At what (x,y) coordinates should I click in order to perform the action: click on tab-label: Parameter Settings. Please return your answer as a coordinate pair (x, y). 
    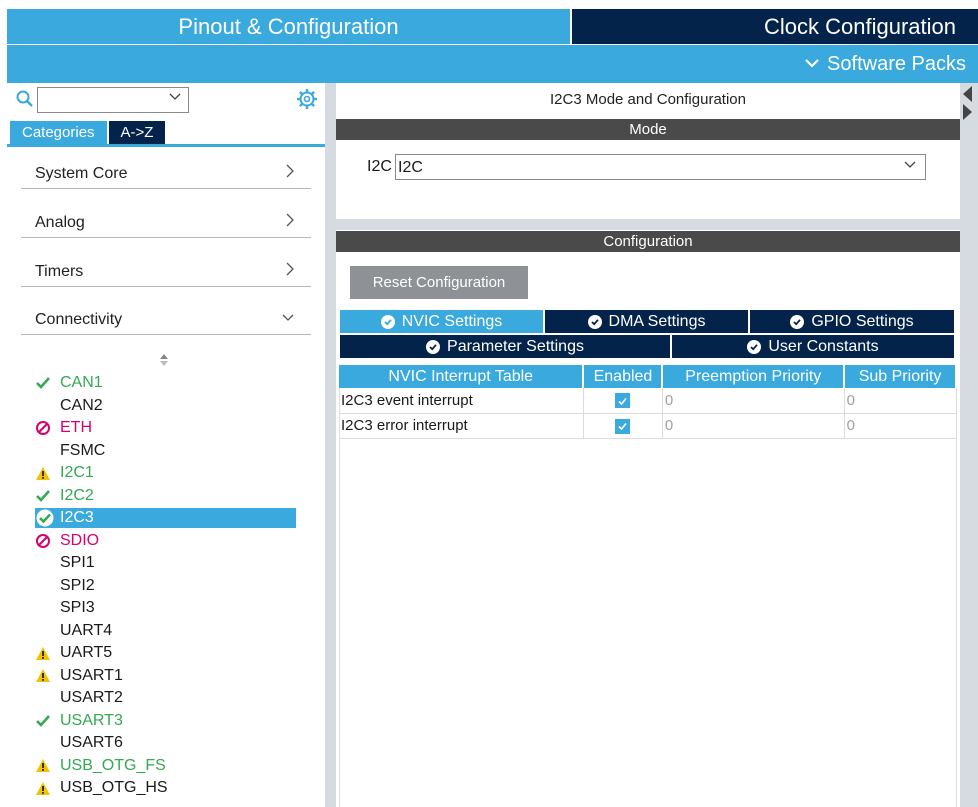
    Looking at the image, I should click on (515, 346).